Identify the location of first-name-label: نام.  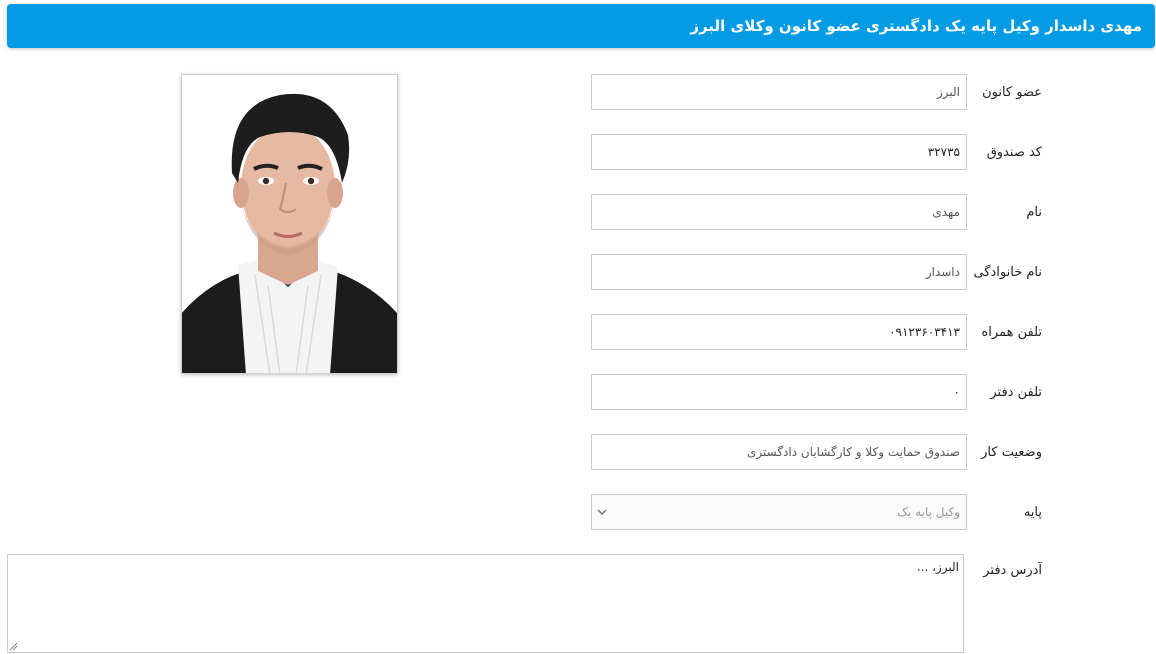
(1034, 212).